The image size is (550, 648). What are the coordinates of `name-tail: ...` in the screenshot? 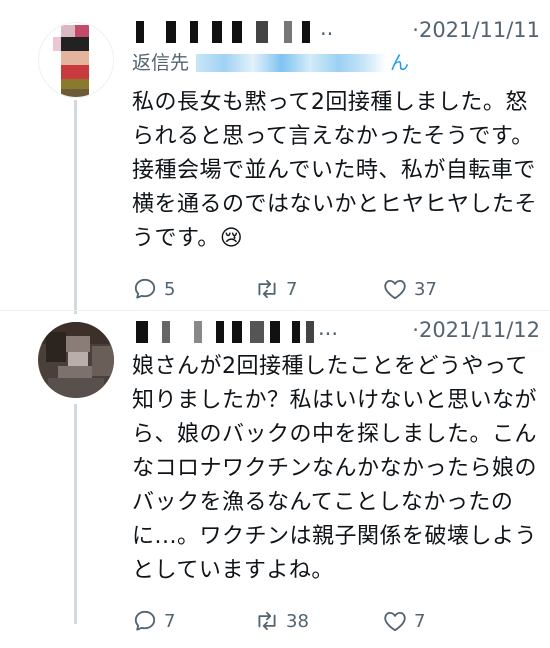 It's located at (328, 328).